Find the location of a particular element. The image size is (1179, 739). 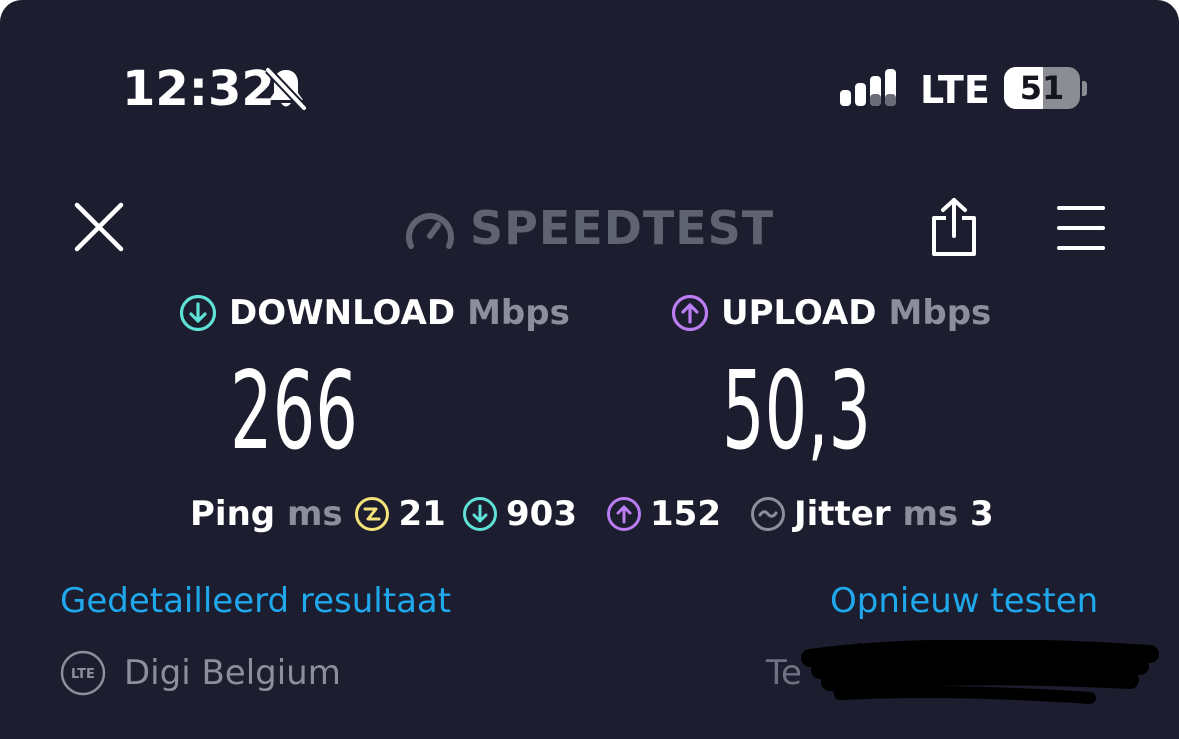

jitter-label: Jitter is located at coordinates (842, 514).